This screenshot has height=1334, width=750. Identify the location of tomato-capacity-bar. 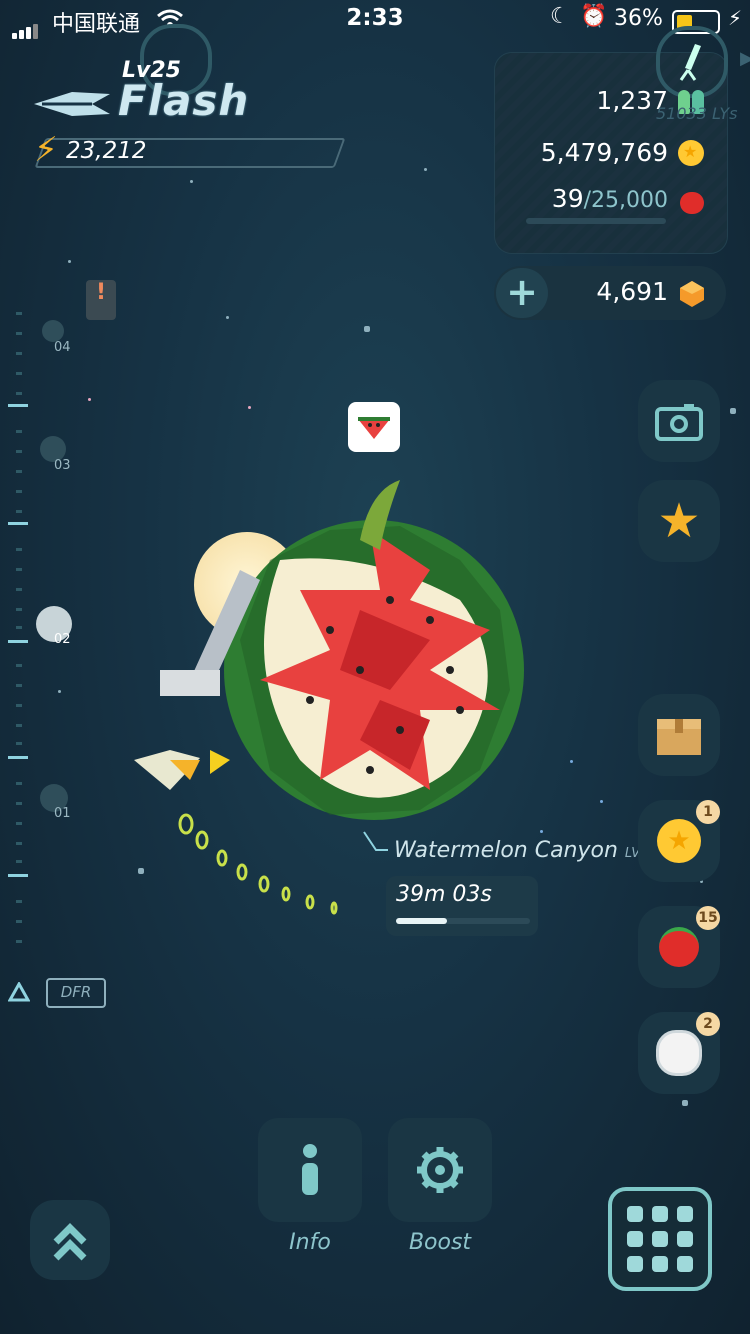
(596, 221).